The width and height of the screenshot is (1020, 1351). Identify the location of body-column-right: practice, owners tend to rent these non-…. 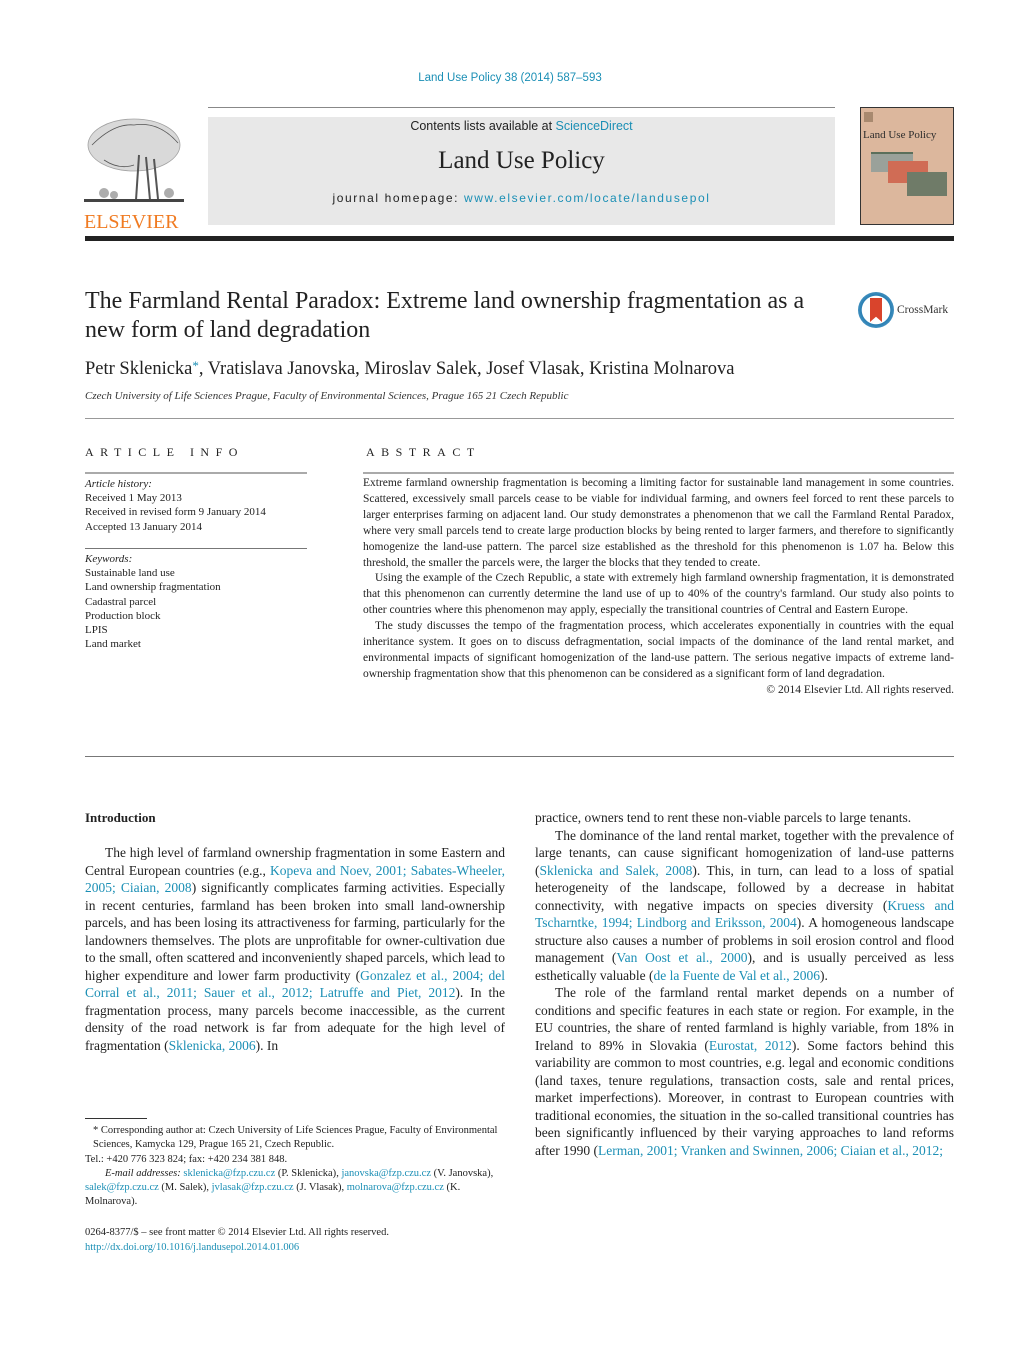
(744, 984).